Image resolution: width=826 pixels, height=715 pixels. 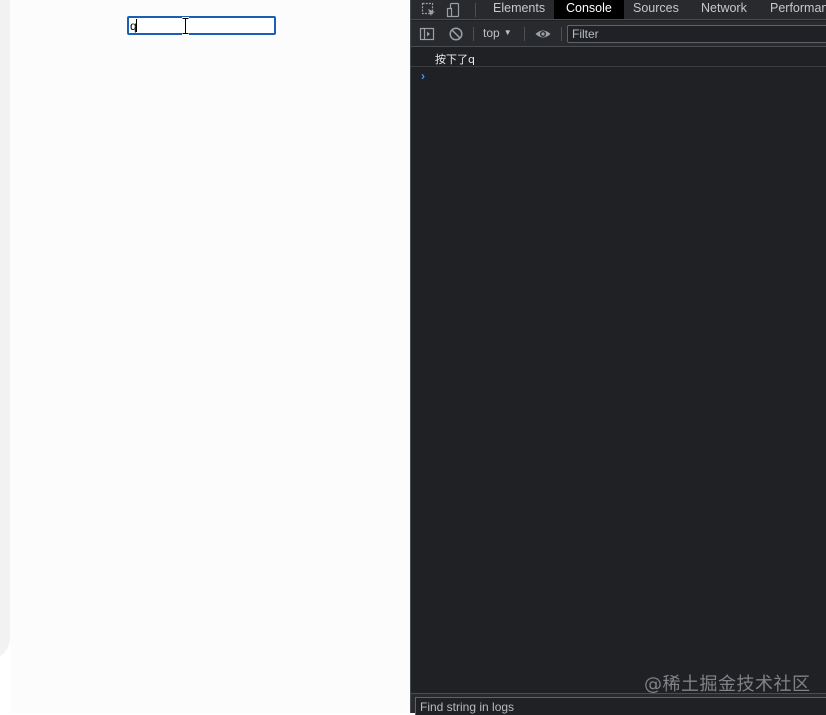 I want to click on tab-network: Network, so click(x=724, y=10).